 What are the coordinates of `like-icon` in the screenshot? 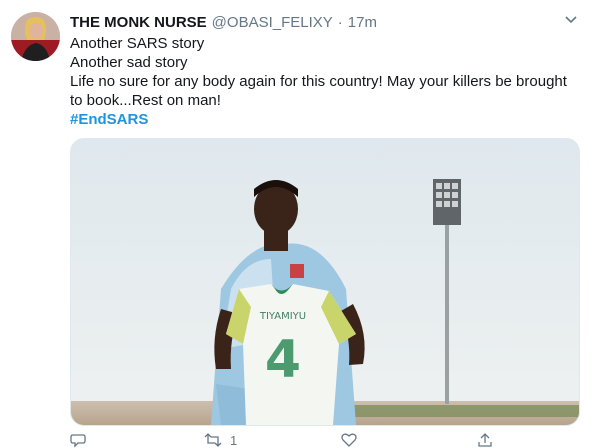 It's located at (349, 440).